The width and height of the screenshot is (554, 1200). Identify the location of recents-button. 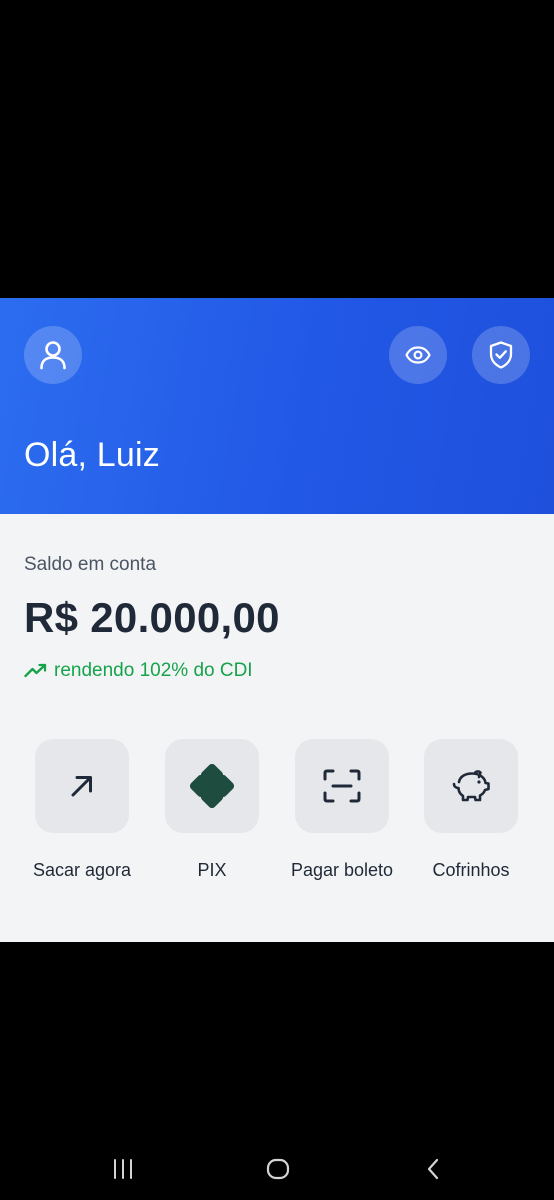
(123, 1169).